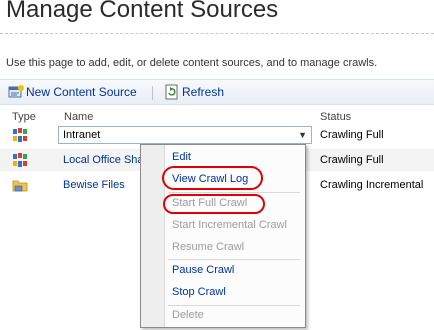 The height and width of the screenshot is (330, 434). Describe the element at coordinates (24, 117) in the screenshot. I see `column-header-type: Type` at that location.